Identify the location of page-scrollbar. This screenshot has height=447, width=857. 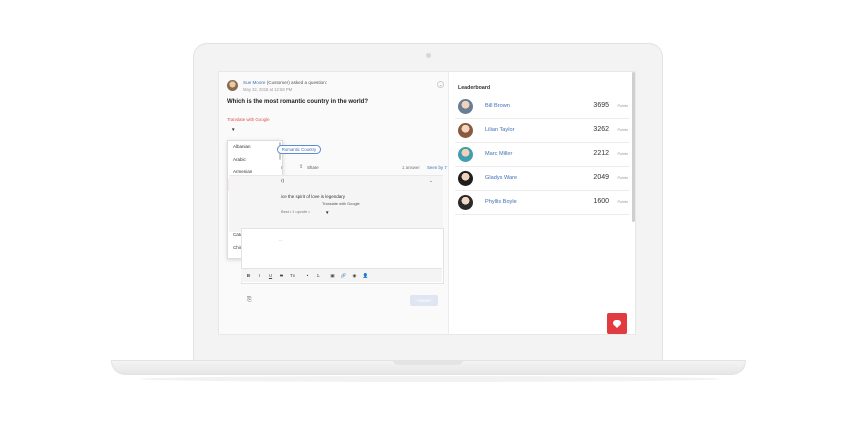
(633, 147).